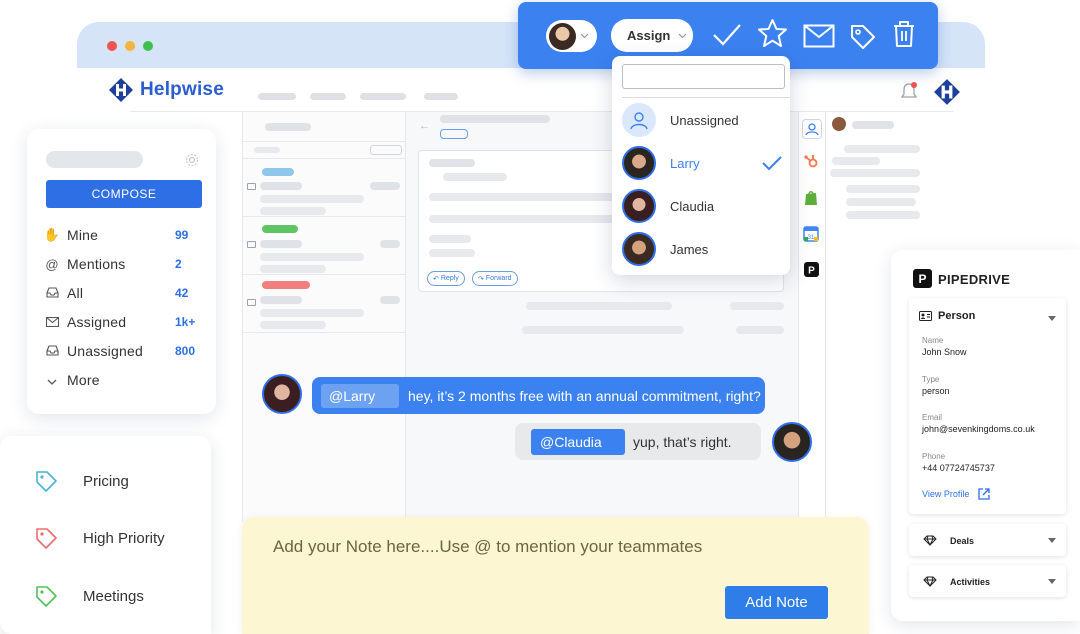 Image resolution: width=1080 pixels, height=634 pixels. I want to click on assign-option-james: James, so click(702, 249).